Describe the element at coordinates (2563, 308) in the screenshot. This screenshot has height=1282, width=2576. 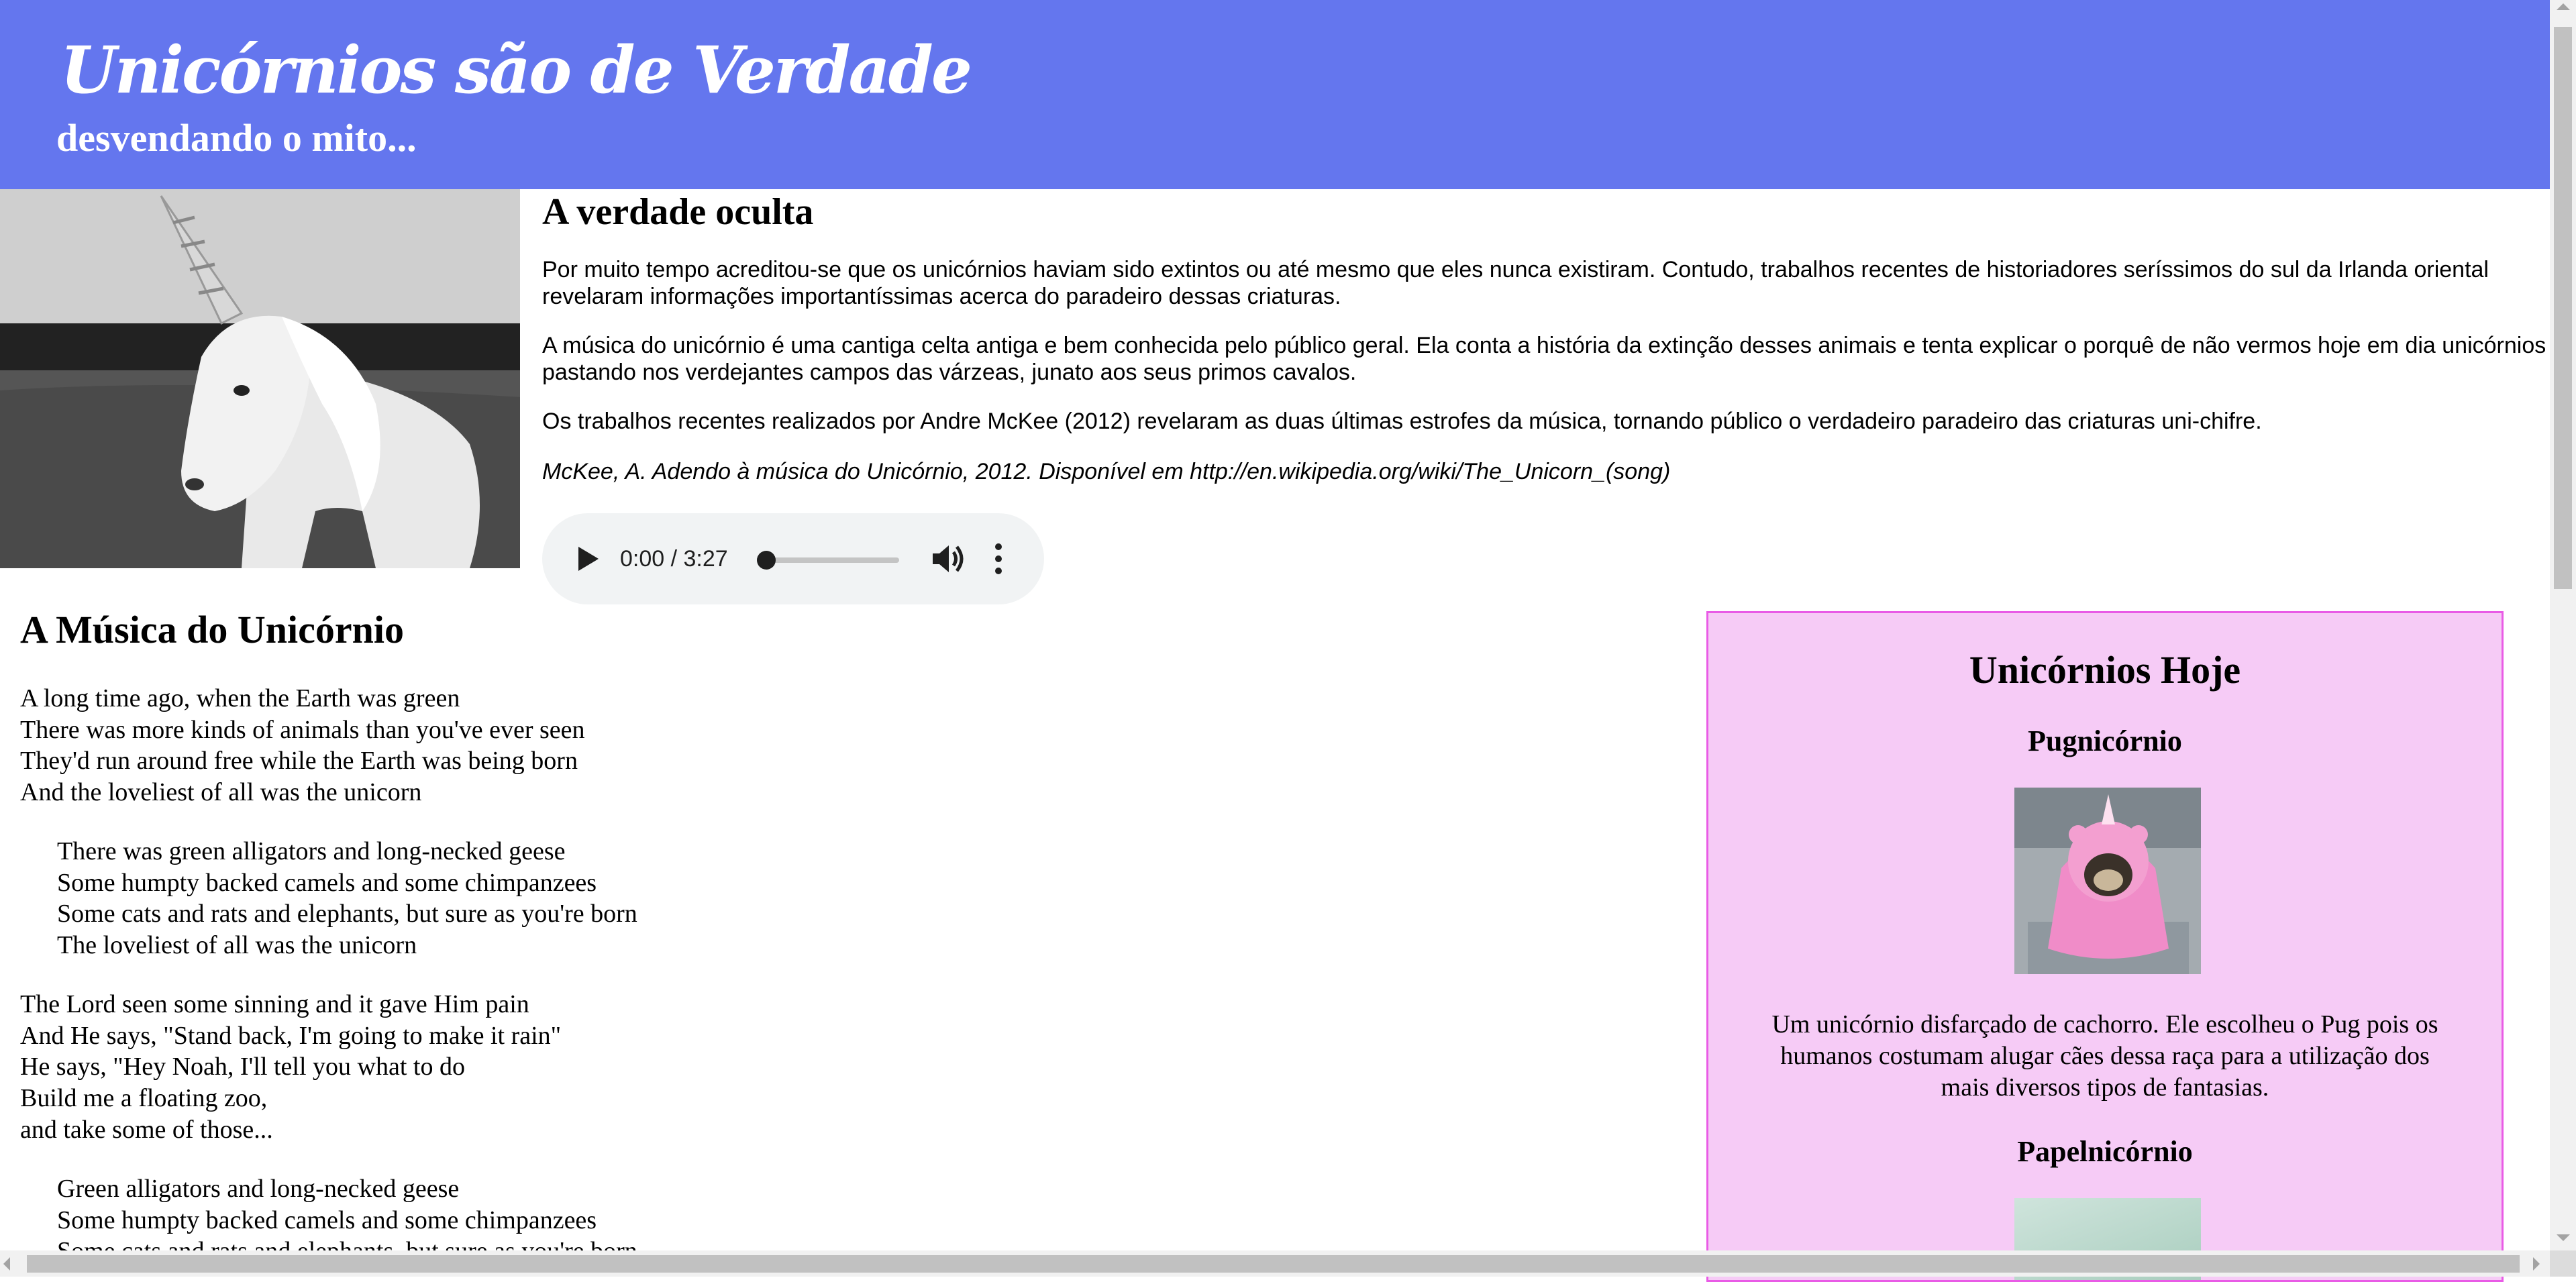
I see `vertical-scroll-thumb` at that location.